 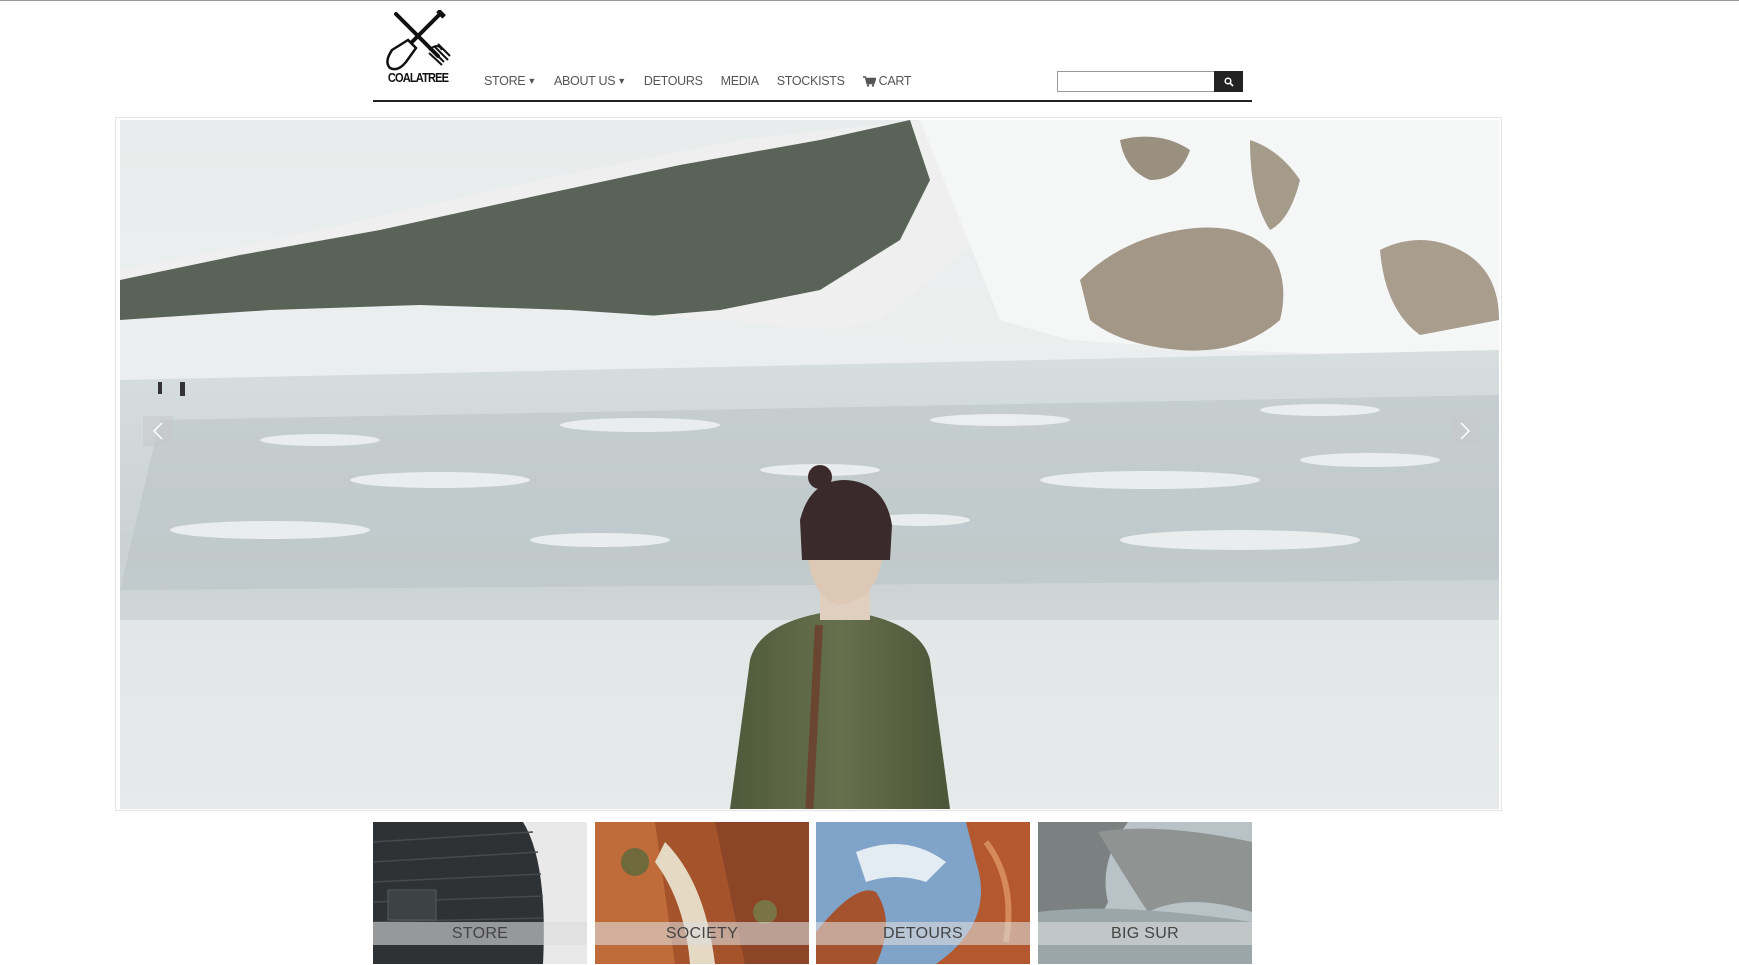 I want to click on search-input, so click(x=1135, y=81).